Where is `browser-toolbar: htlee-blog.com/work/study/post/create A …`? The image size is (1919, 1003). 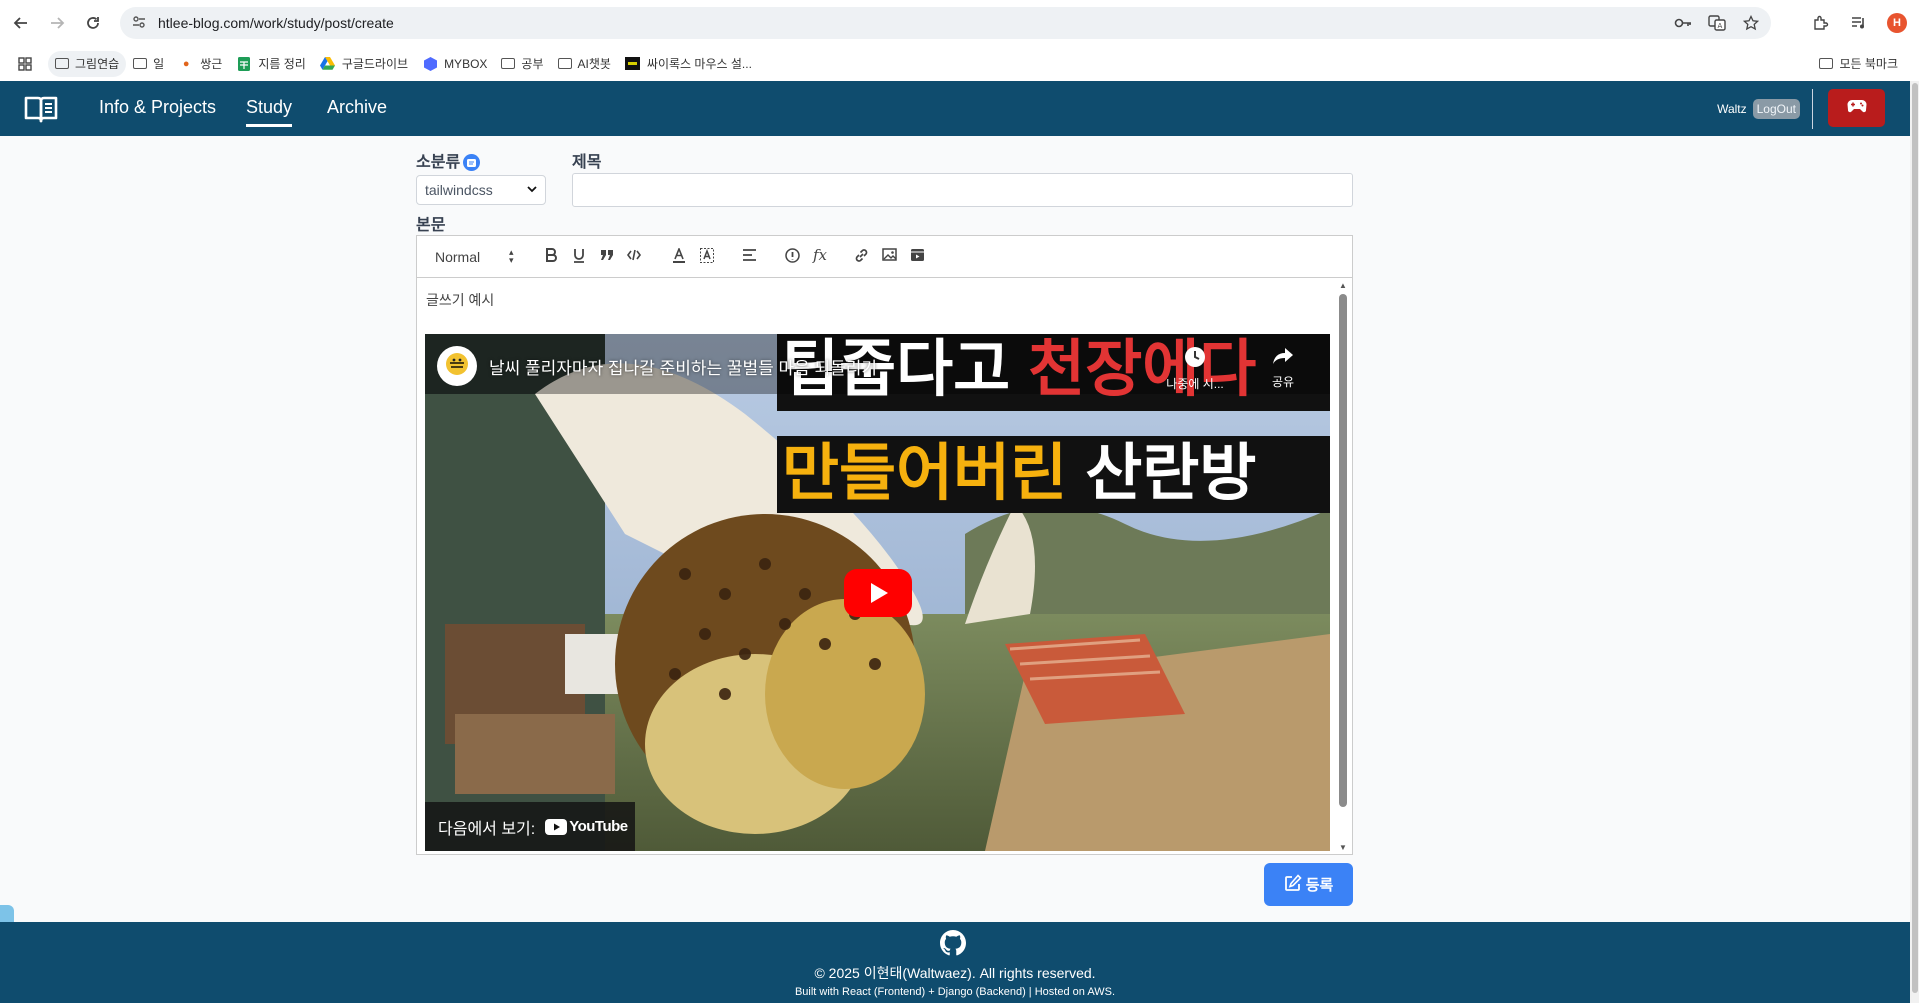 browser-toolbar: htlee-blog.com/work/study/post/create A … is located at coordinates (959, 23).